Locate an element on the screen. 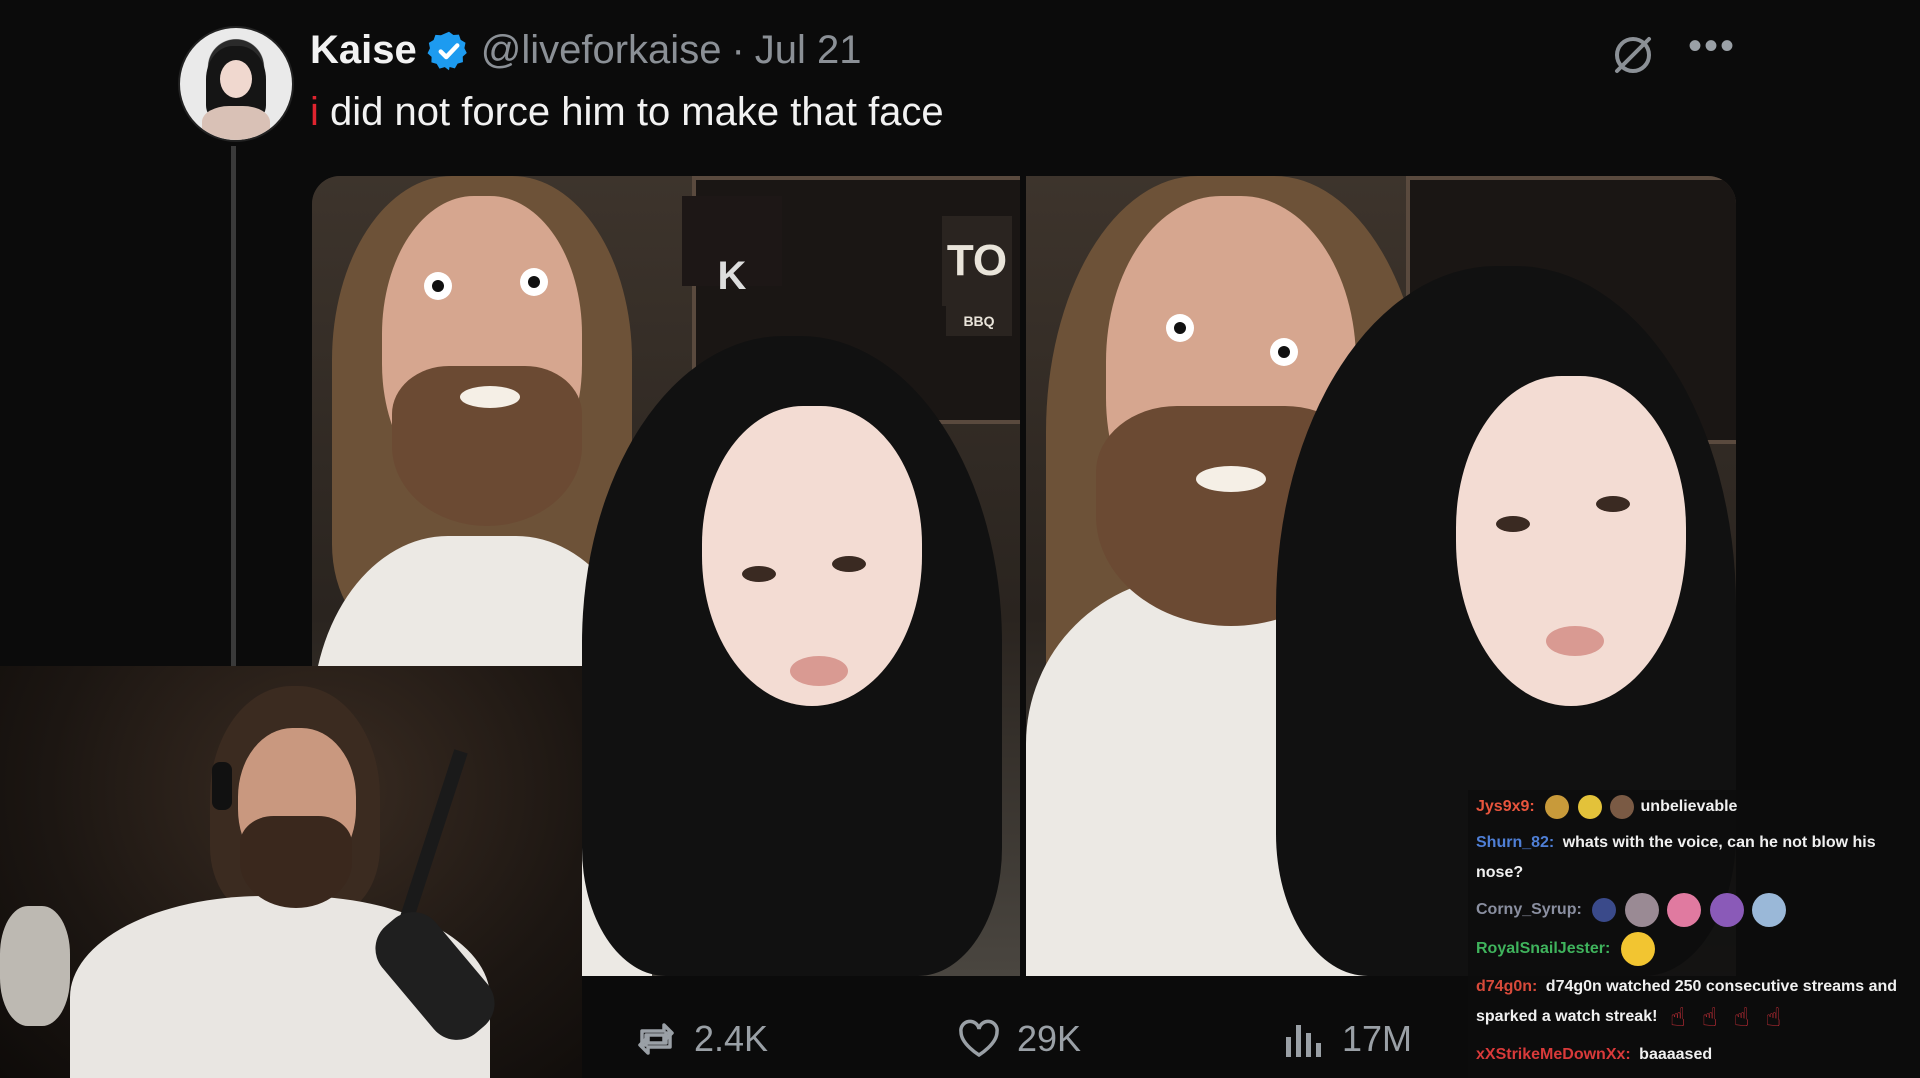  chat-username: RoyalSnailJester: is located at coordinates (1543, 948).